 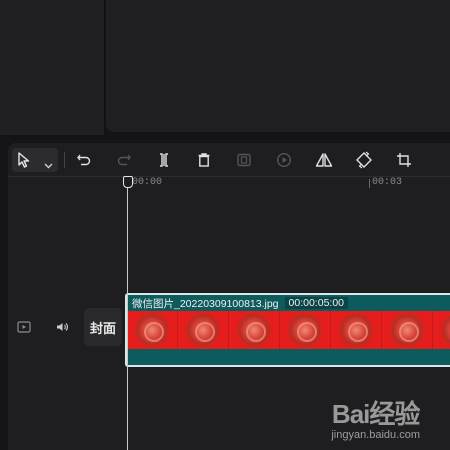 I want to click on video-clip: 微信图片_20220309100813.jpg 00:00:05:00, so click(x=287, y=330).